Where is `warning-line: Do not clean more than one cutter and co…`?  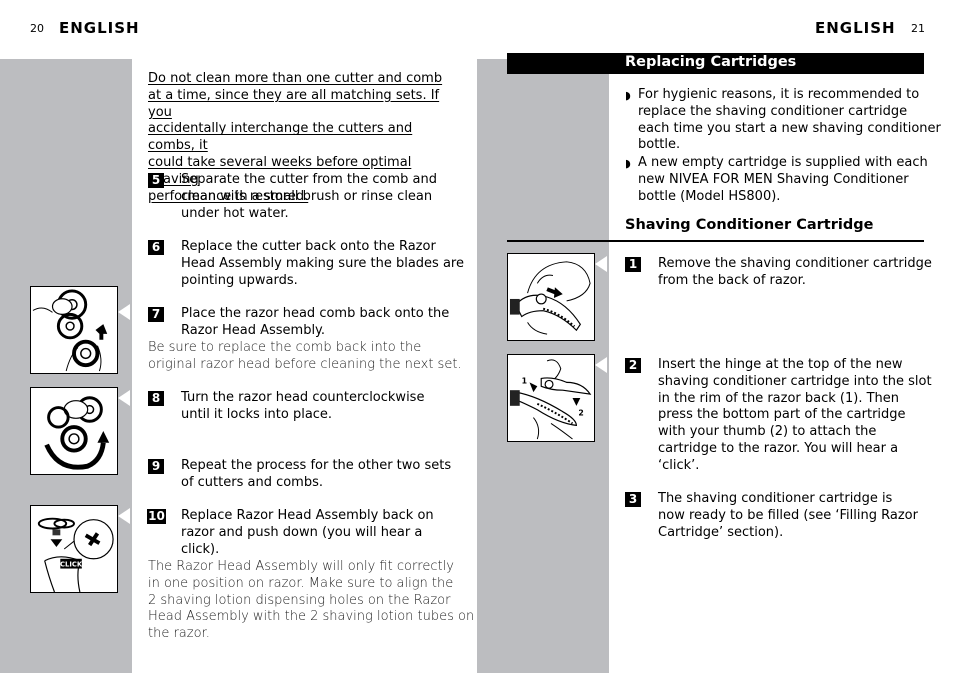
warning-line: Do not clean more than one cutter and co… is located at coordinates (295, 78).